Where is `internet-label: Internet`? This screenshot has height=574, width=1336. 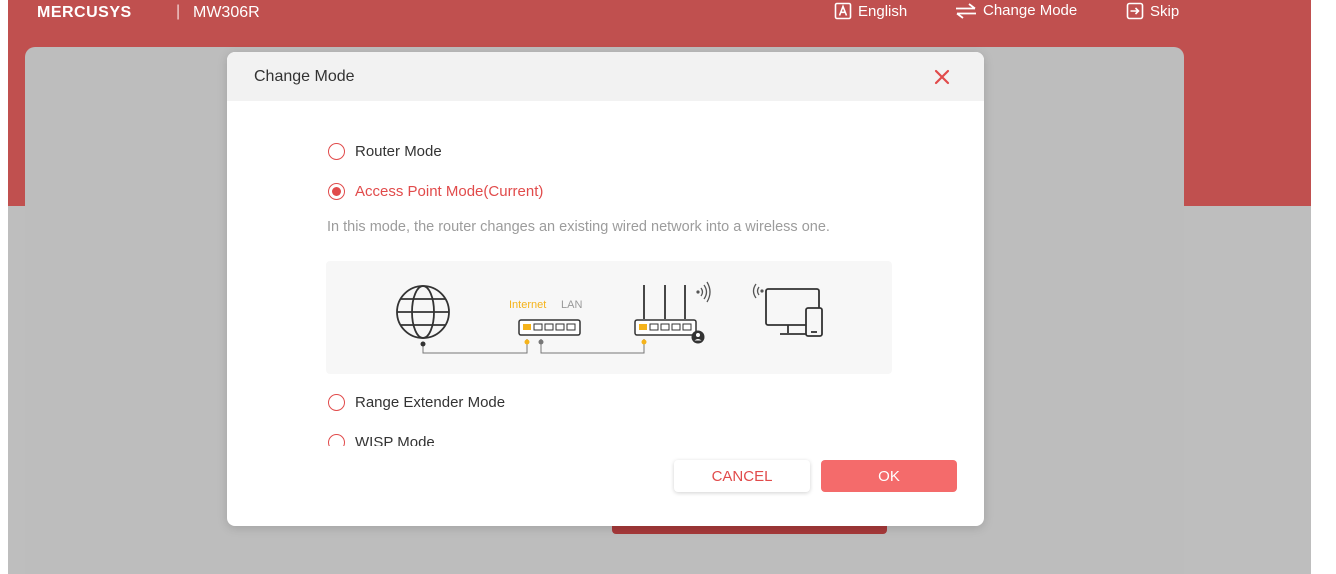
internet-label: Internet is located at coordinates (527, 305).